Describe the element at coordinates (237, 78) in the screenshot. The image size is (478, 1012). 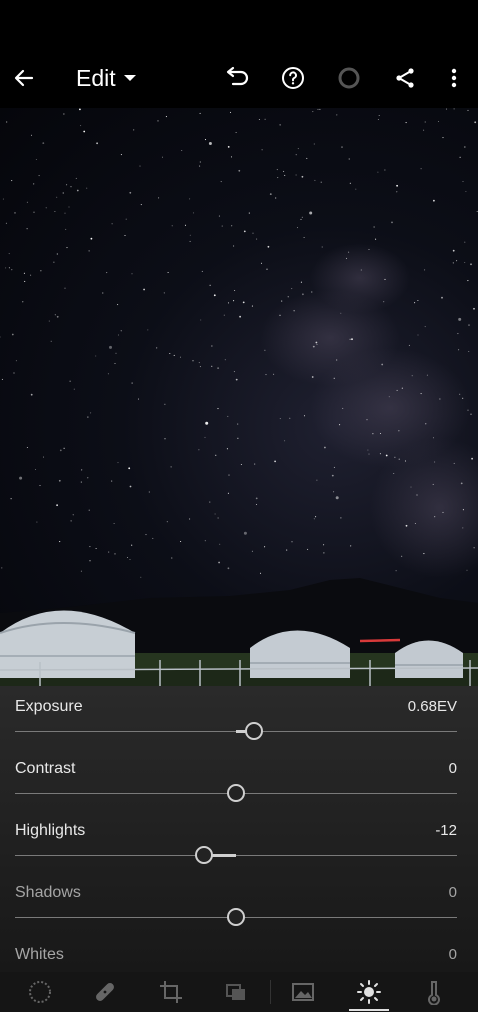
I see `undo-icon` at that location.